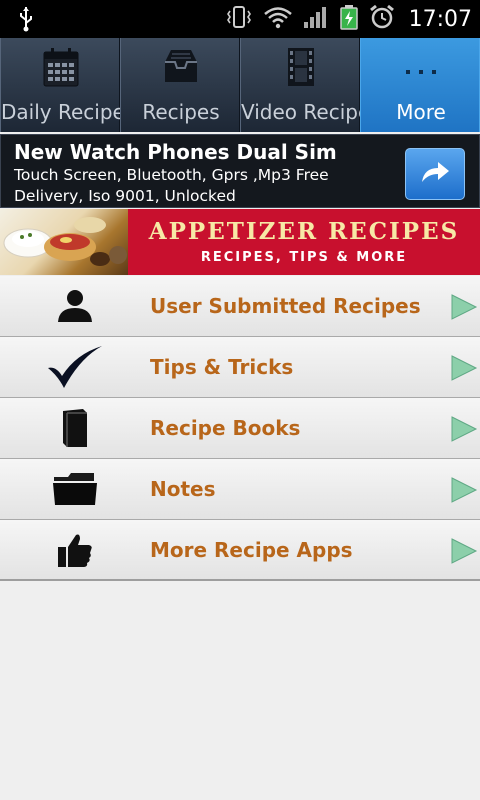 Image resolution: width=480 pixels, height=800 pixels. I want to click on menu-item-label: More Recipe Apps, so click(251, 550).